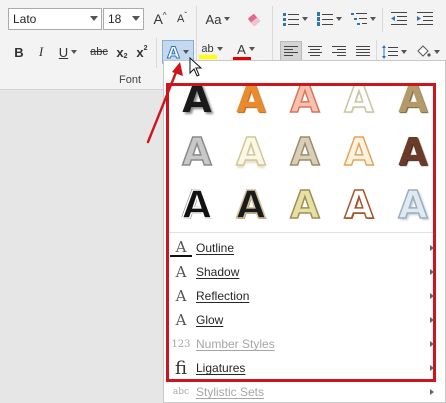 The height and width of the screenshot is (403, 446). I want to click on align-left-icon, so click(291, 51).